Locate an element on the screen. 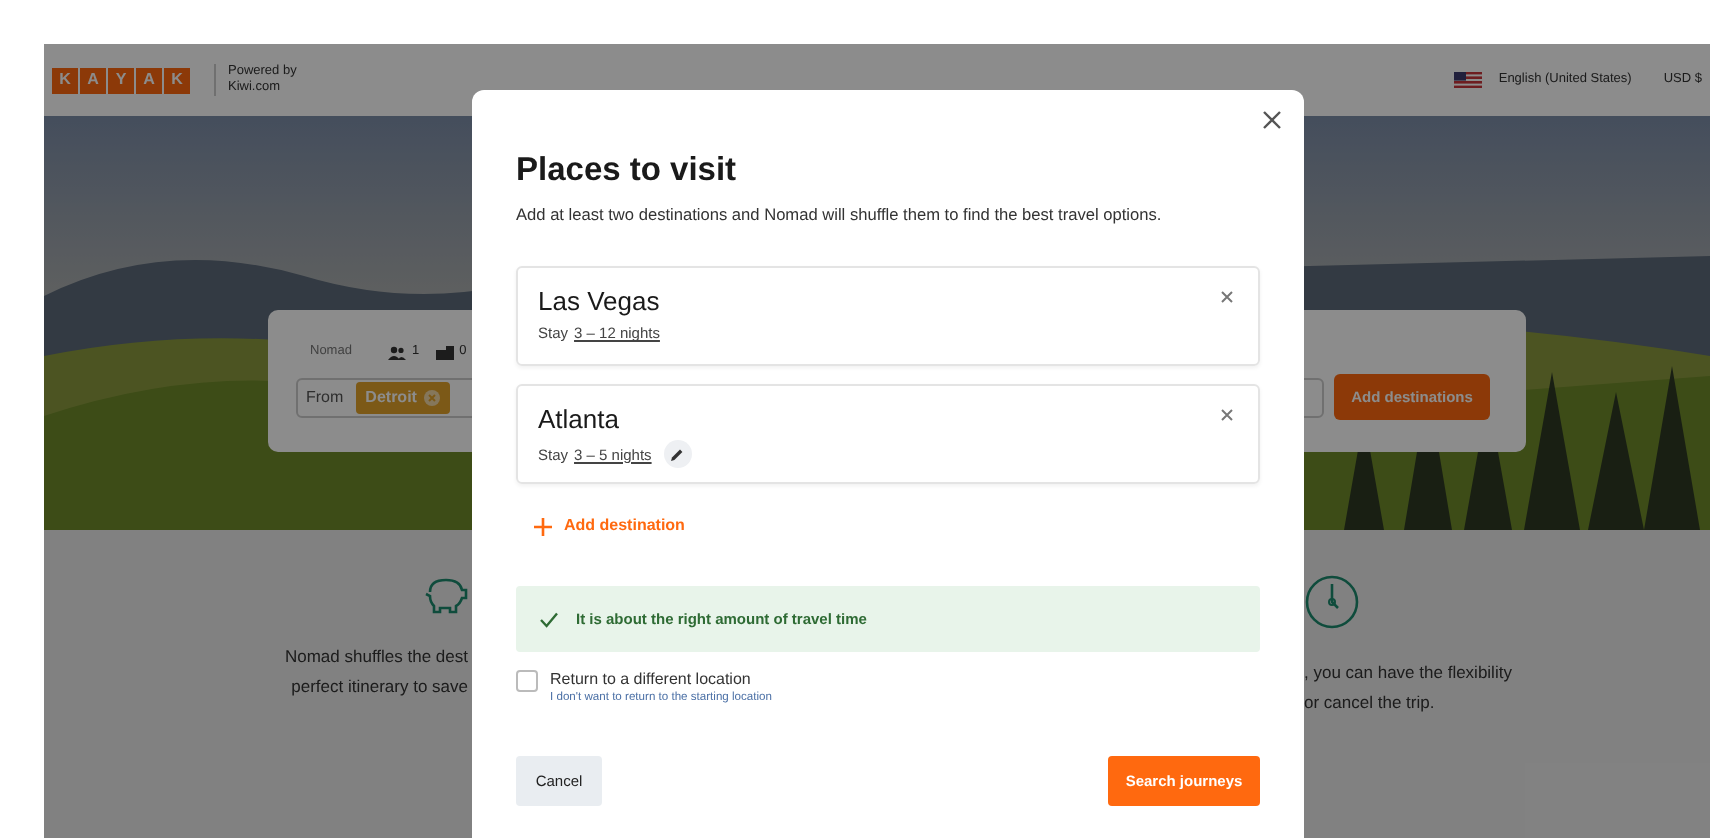 The height and width of the screenshot is (838, 1710). add-destination-link: Add destination is located at coordinates (609, 526).